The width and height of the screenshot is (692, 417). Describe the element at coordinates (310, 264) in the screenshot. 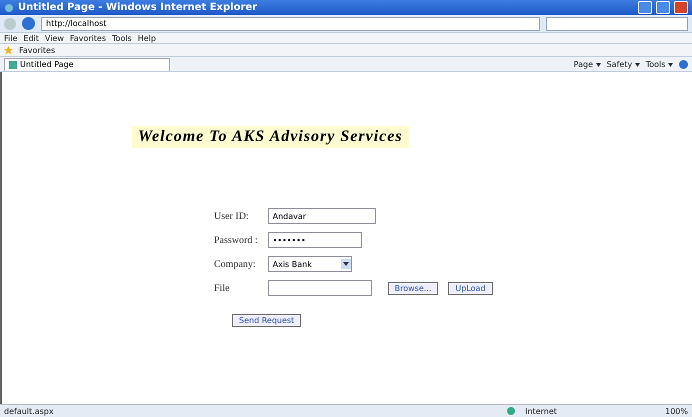

I see `company-select: Axis Bank` at that location.